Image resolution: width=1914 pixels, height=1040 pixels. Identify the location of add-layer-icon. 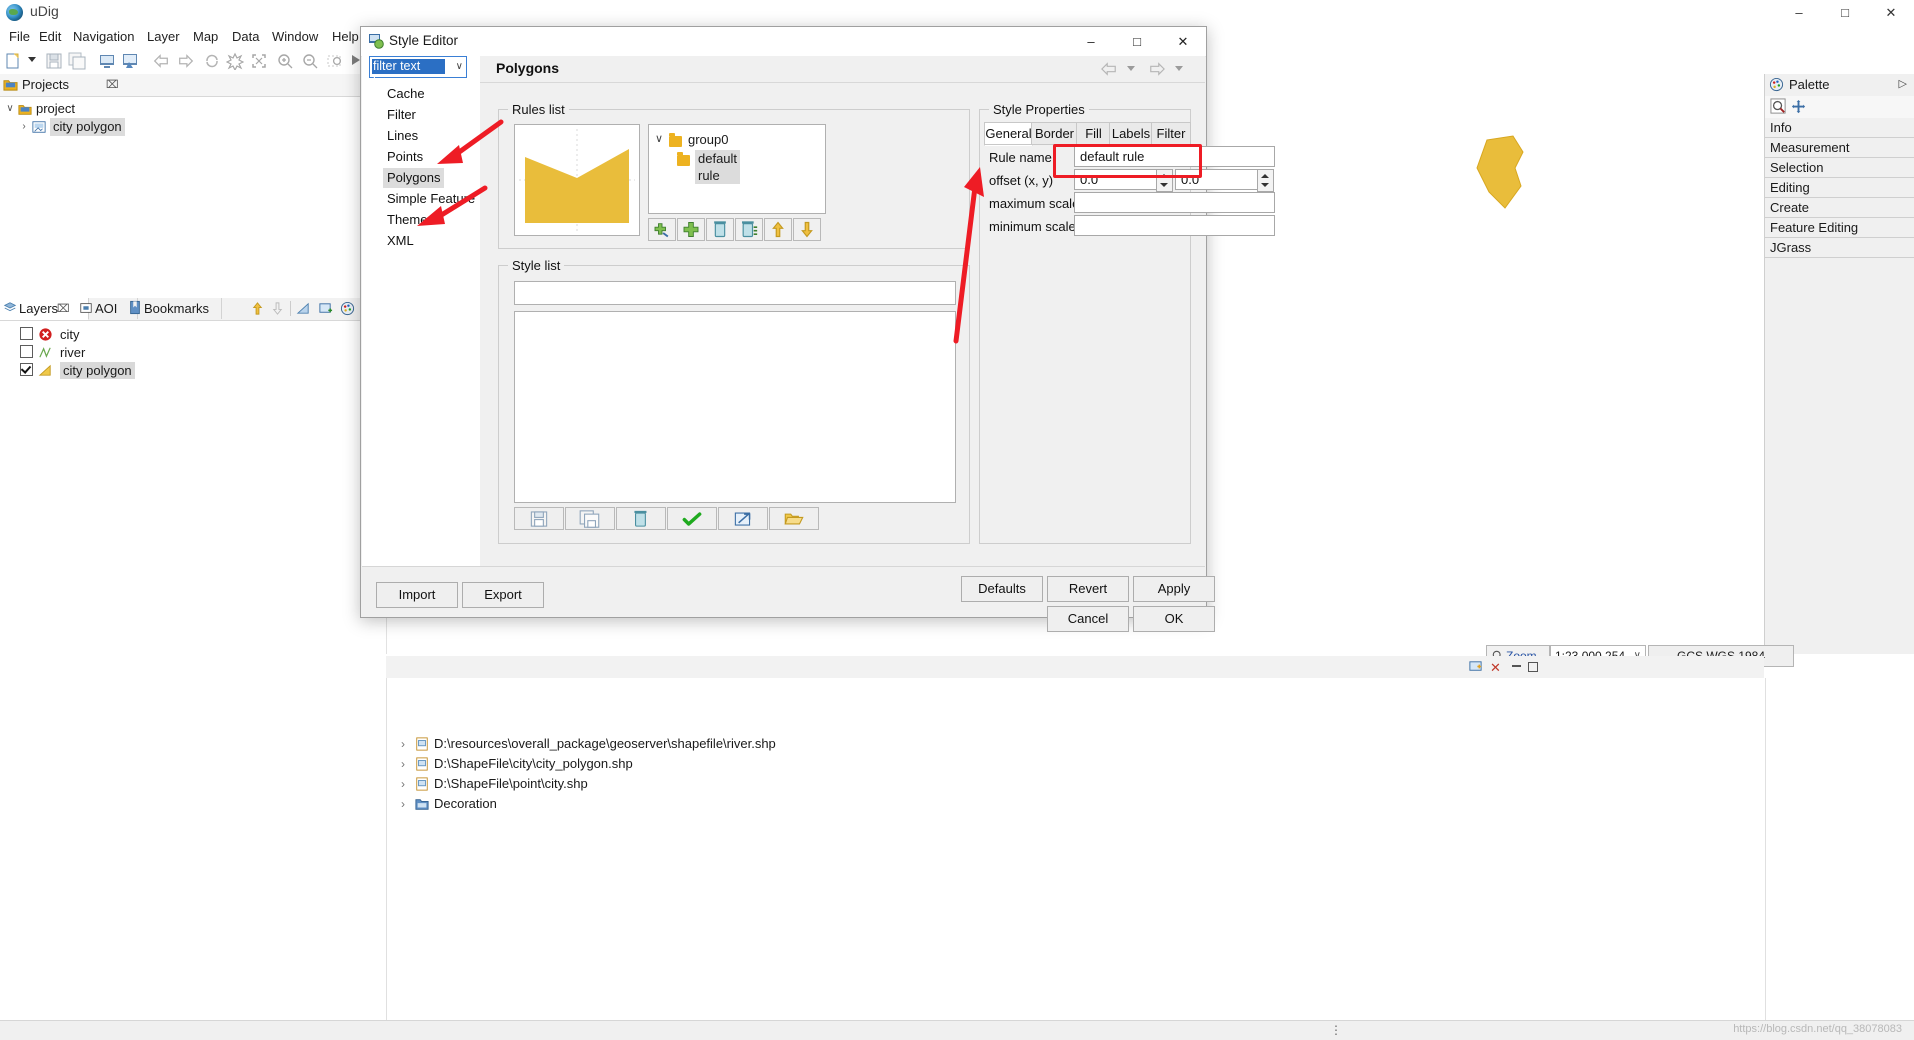
(325, 308).